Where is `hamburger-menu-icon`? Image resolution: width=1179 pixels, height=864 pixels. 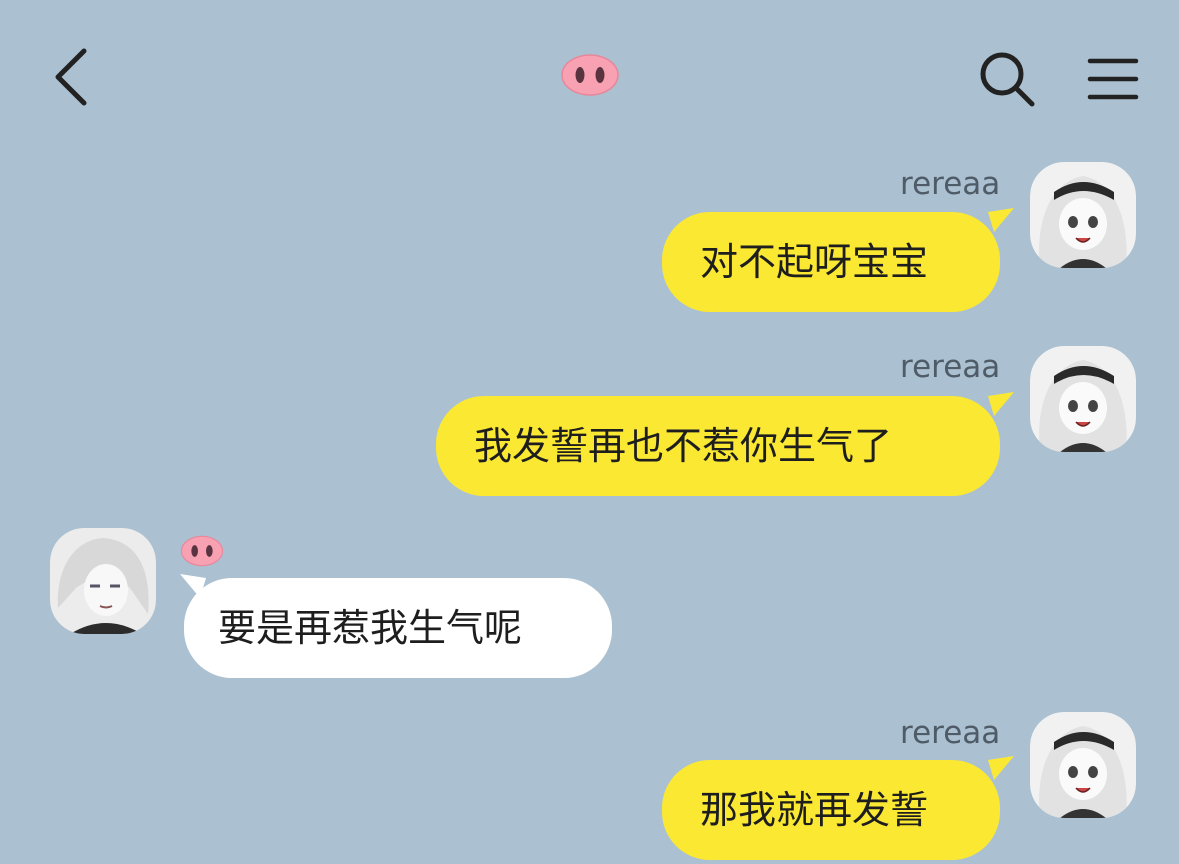 hamburger-menu-icon is located at coordinates (1113, 79).